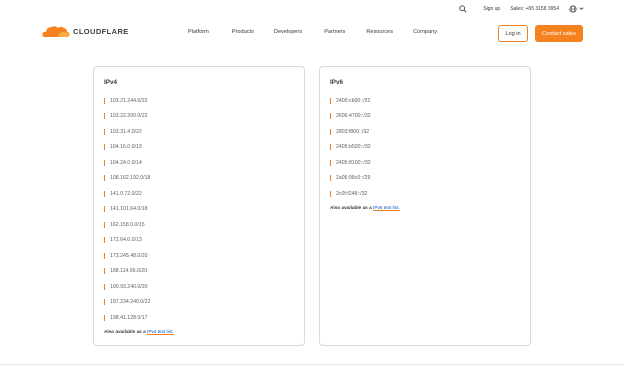 The image size is (624, 367). Describe the element at coordinates (312, 8) in the screenshot. I see `utility-bar: Sign up Sales: +65 3158 3954` at that location.